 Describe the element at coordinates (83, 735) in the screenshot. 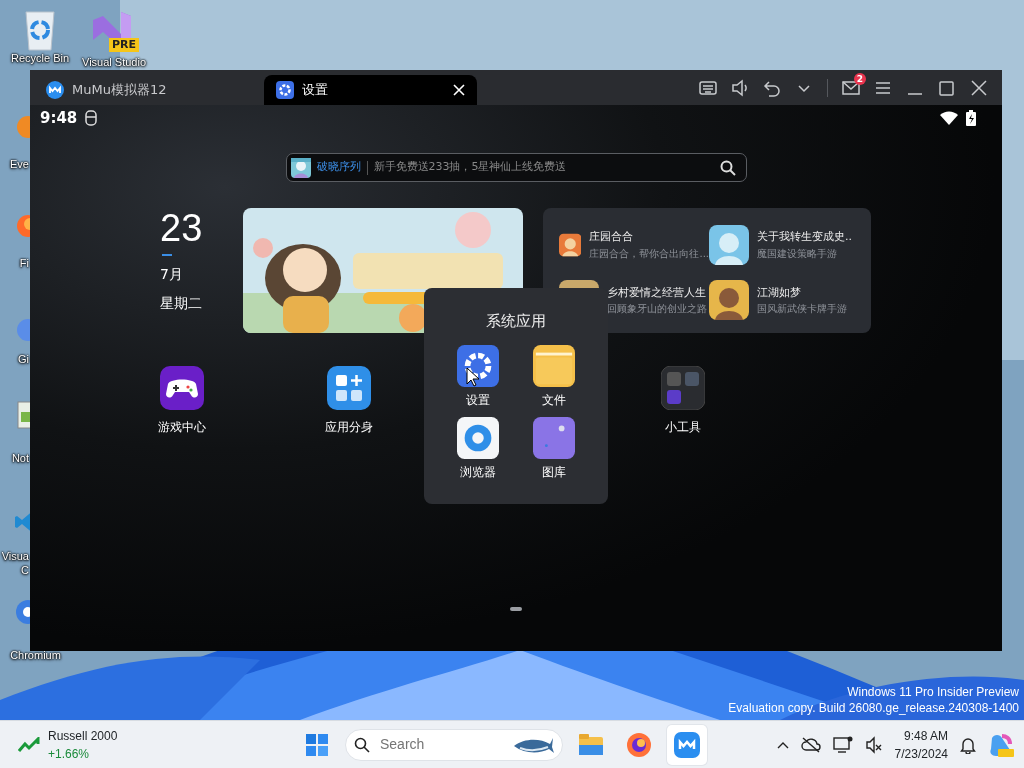

I see `widget-title: Russell 2000` at that location.